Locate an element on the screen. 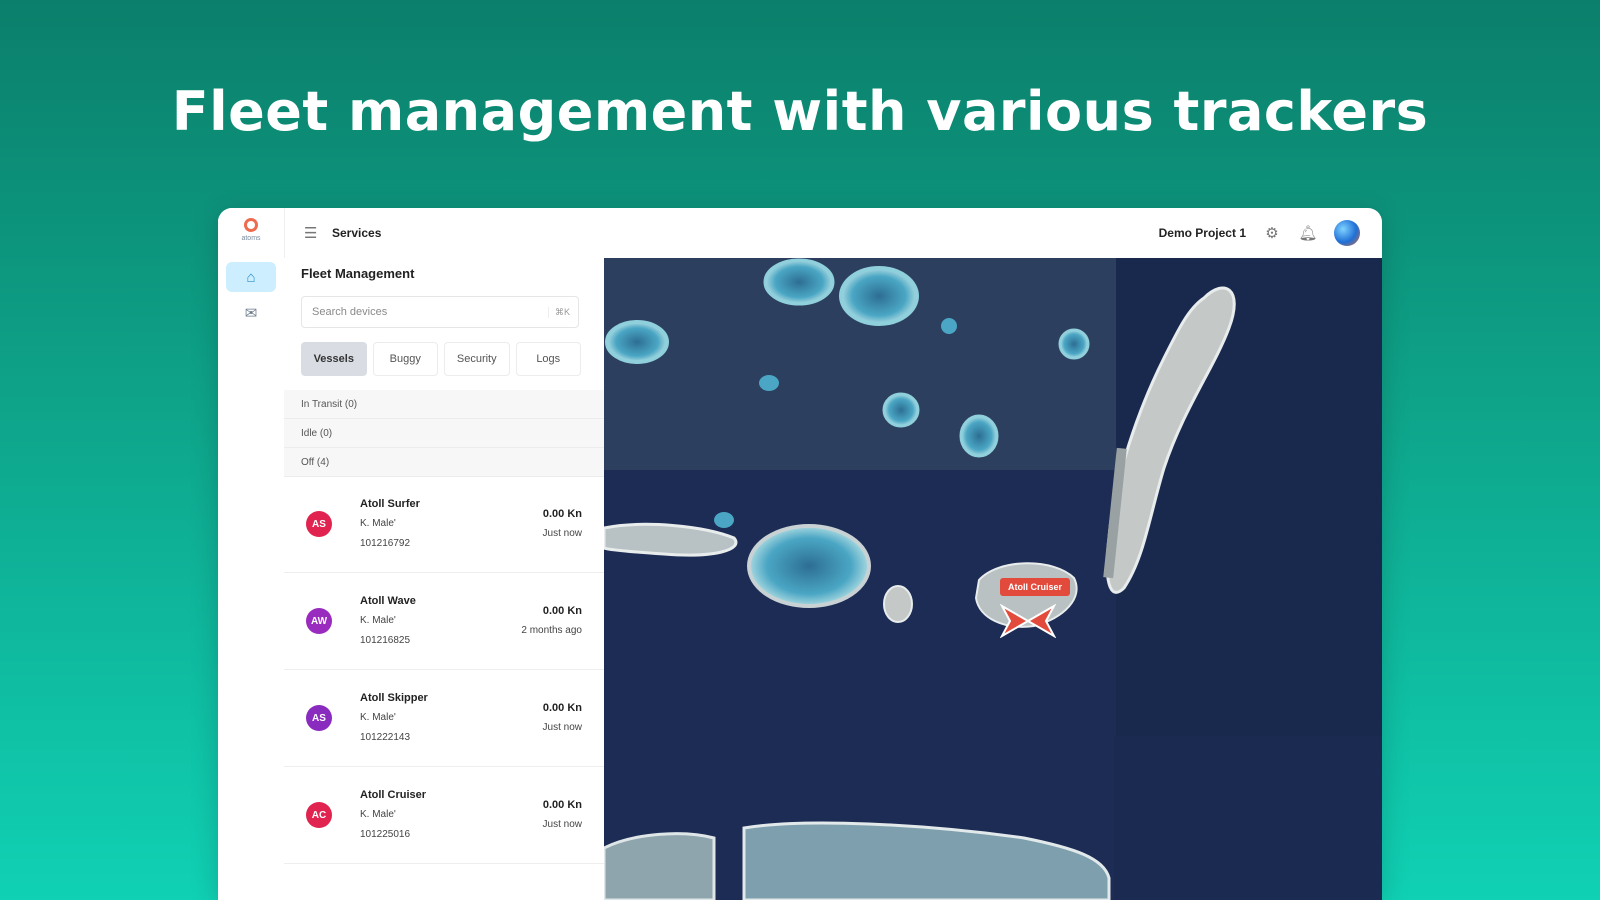 This screenshot has width=1600, height=900. group-in-transit: In Transit (0) is located at coordinates (444, 404).